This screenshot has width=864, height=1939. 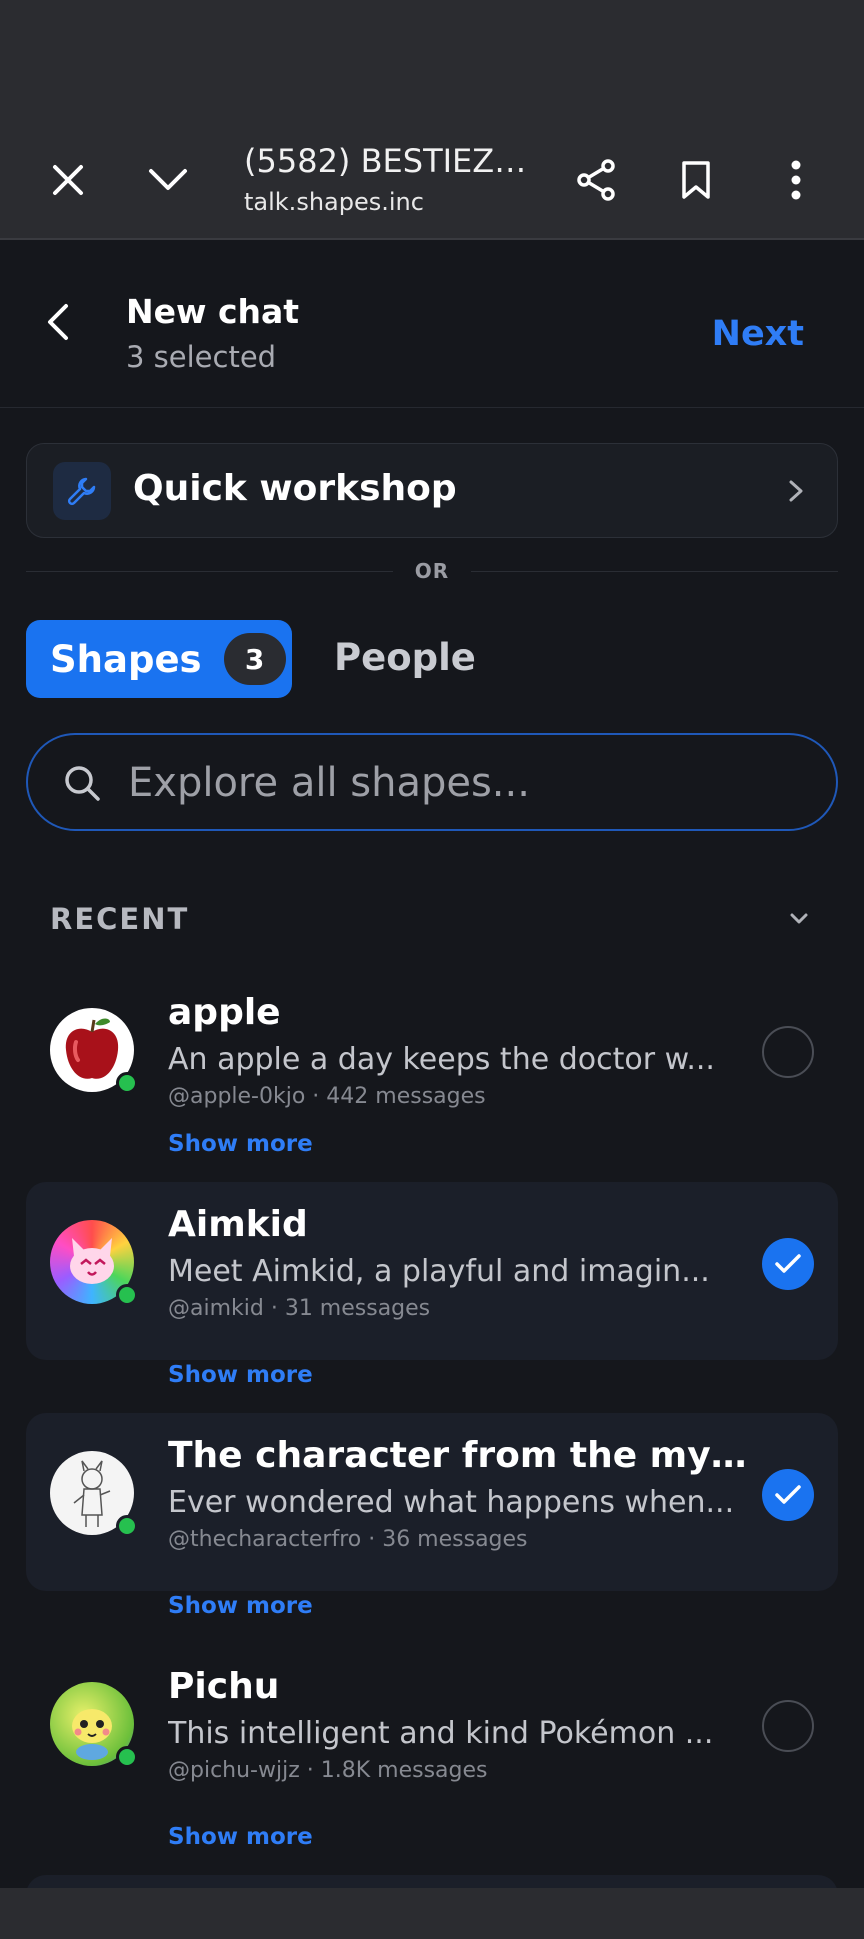 I want to click on bookmark-button, so click(x=696, y=180).